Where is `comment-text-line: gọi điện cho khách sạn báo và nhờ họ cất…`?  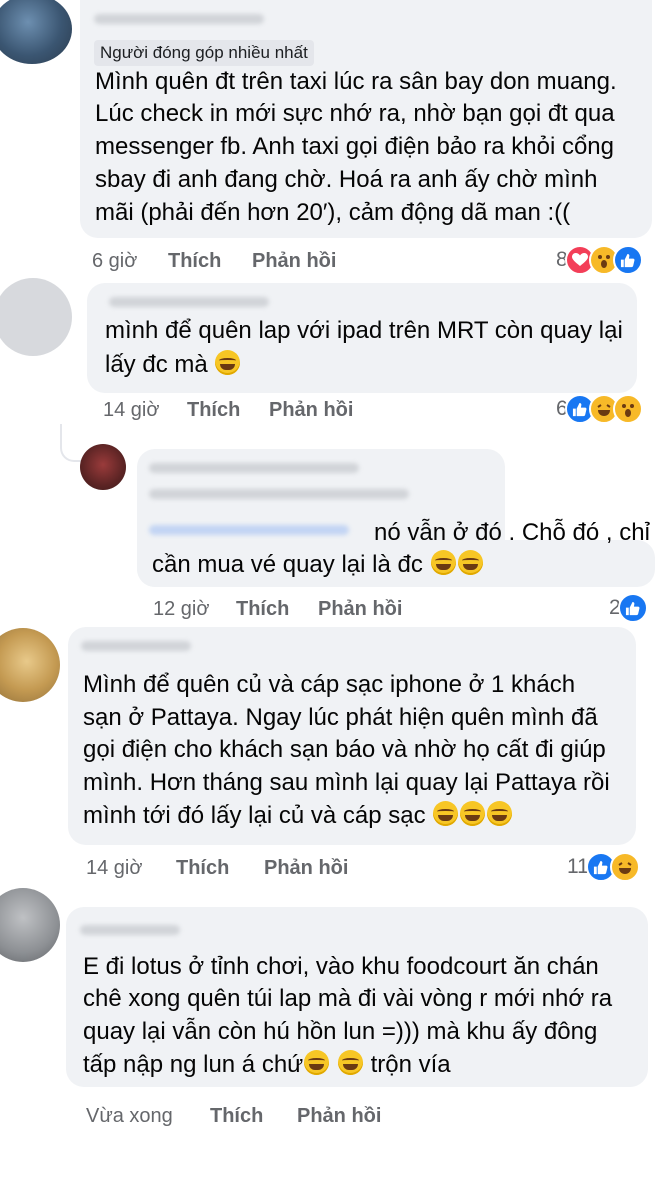
comment-text-line: gọi điện cho khách sạn báo và nhờ họ cất… is located at coordinates (344, 749).